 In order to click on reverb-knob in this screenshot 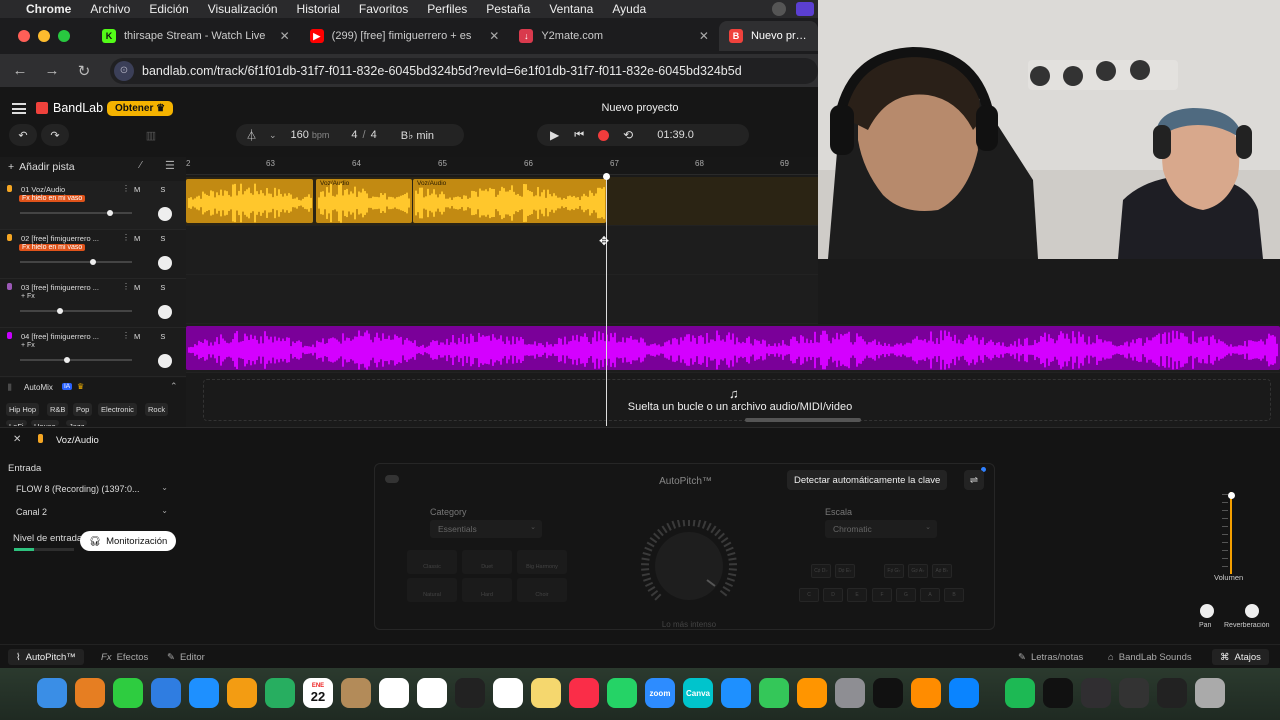, I will do `click(1252, 611)`.